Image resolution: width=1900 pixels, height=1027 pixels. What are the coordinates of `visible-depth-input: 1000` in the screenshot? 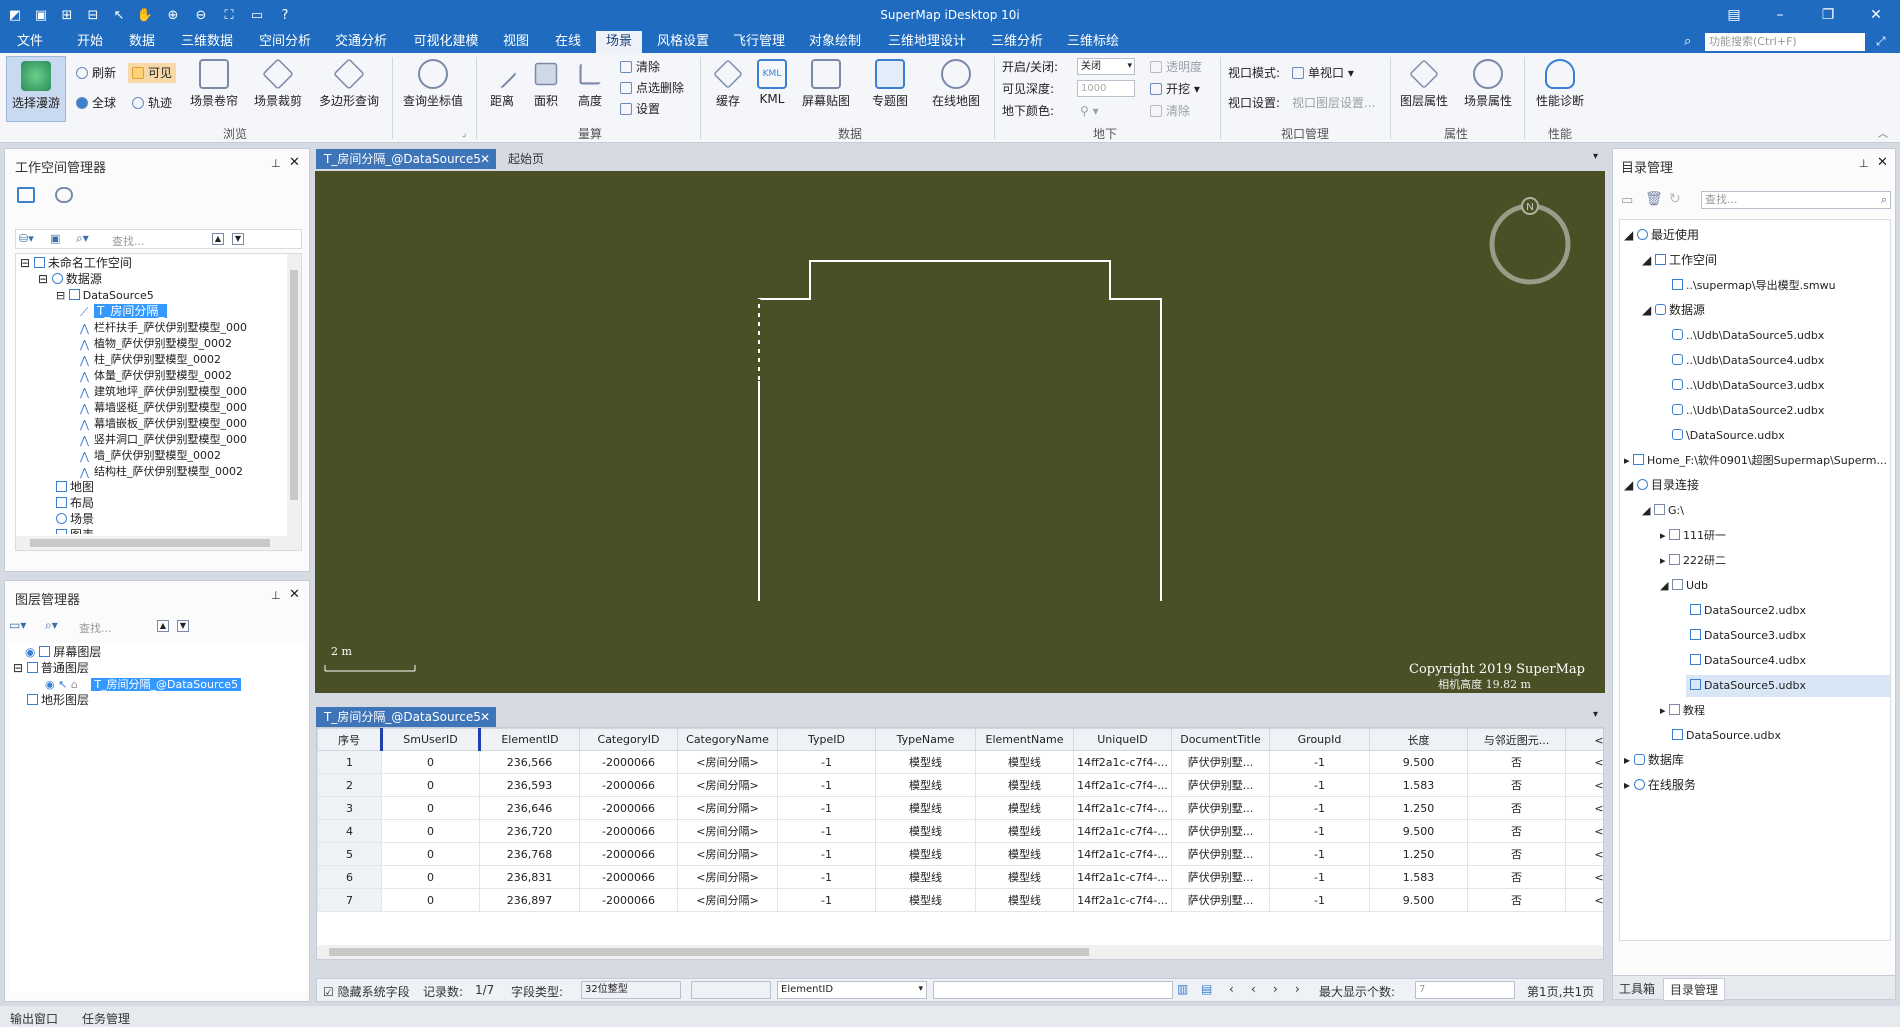 It's located at (1106, 88).